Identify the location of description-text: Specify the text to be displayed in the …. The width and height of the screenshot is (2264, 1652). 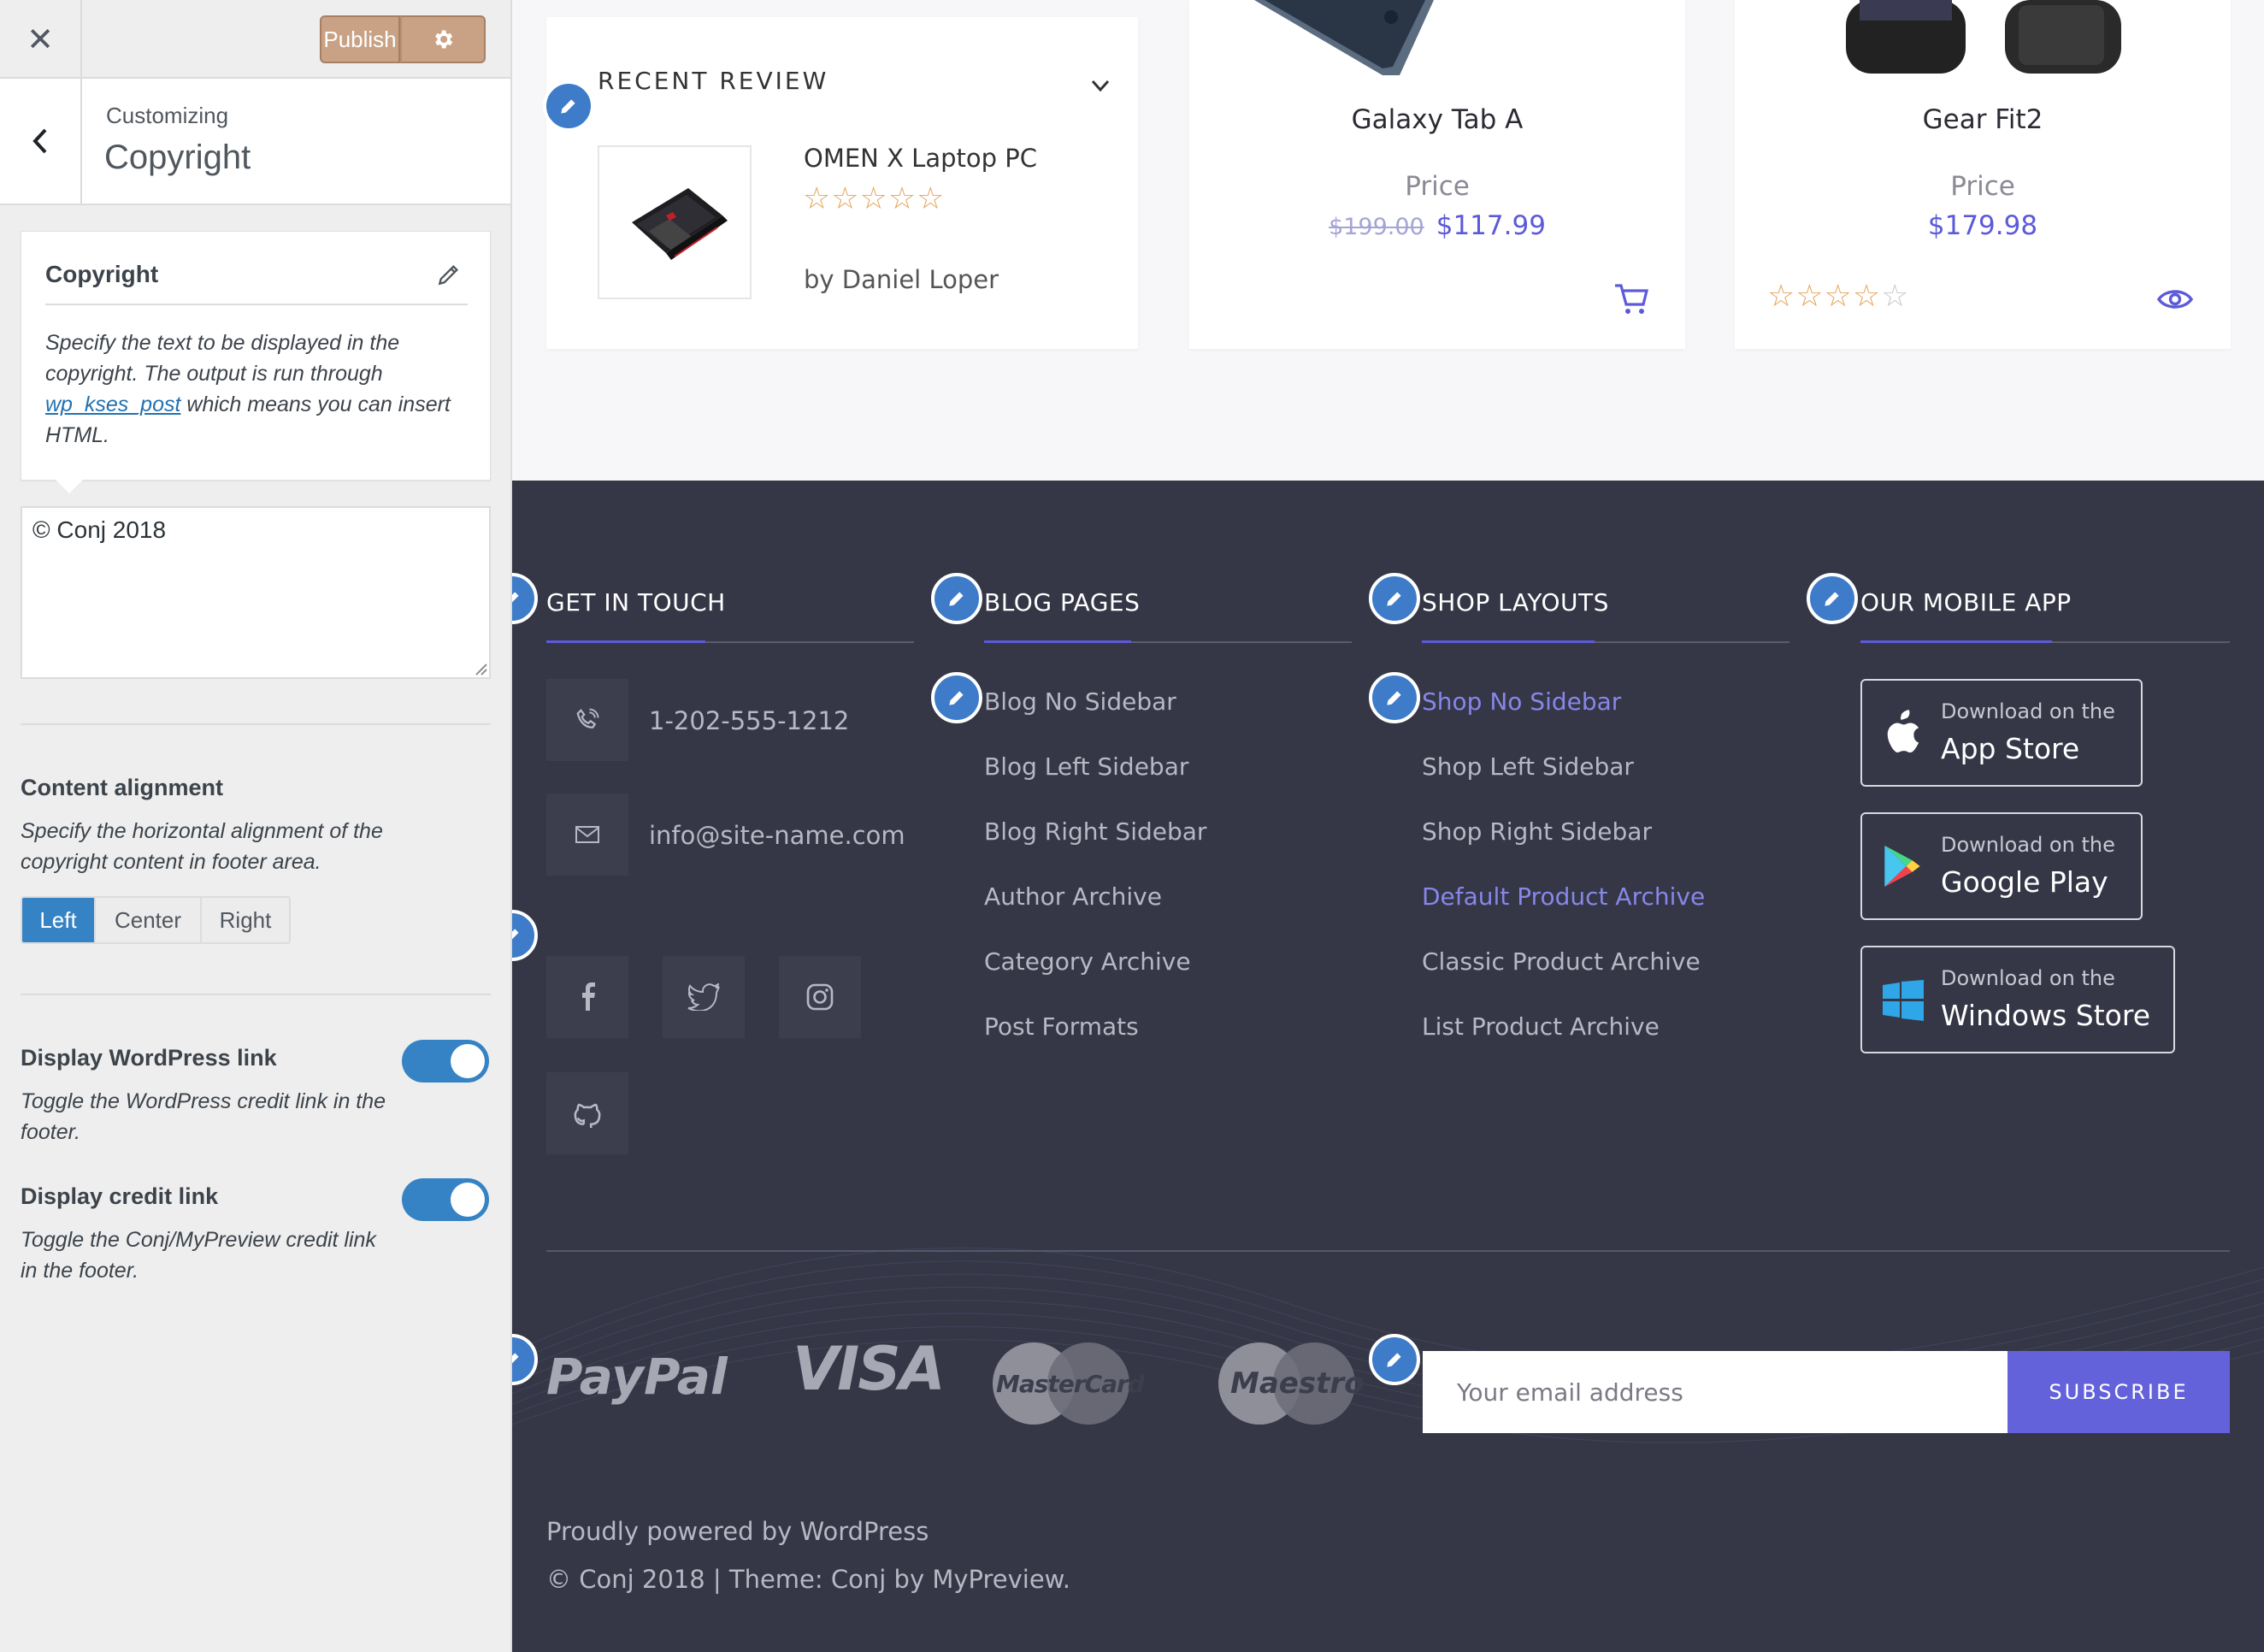
(248, 389).